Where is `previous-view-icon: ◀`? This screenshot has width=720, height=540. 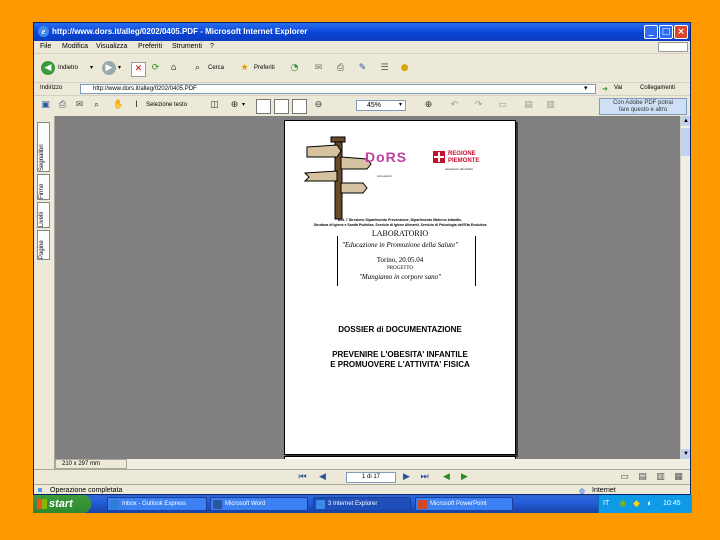
previous-view-icon: ◀ is located at coordinates (446, 477).